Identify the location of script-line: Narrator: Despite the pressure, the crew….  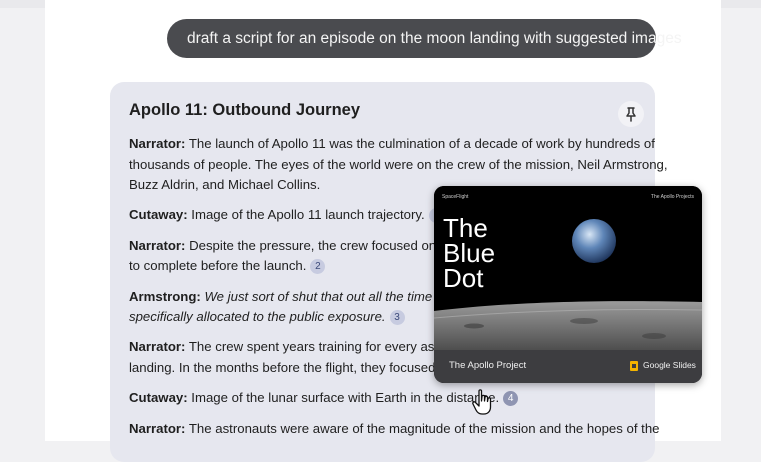
(301, 245).